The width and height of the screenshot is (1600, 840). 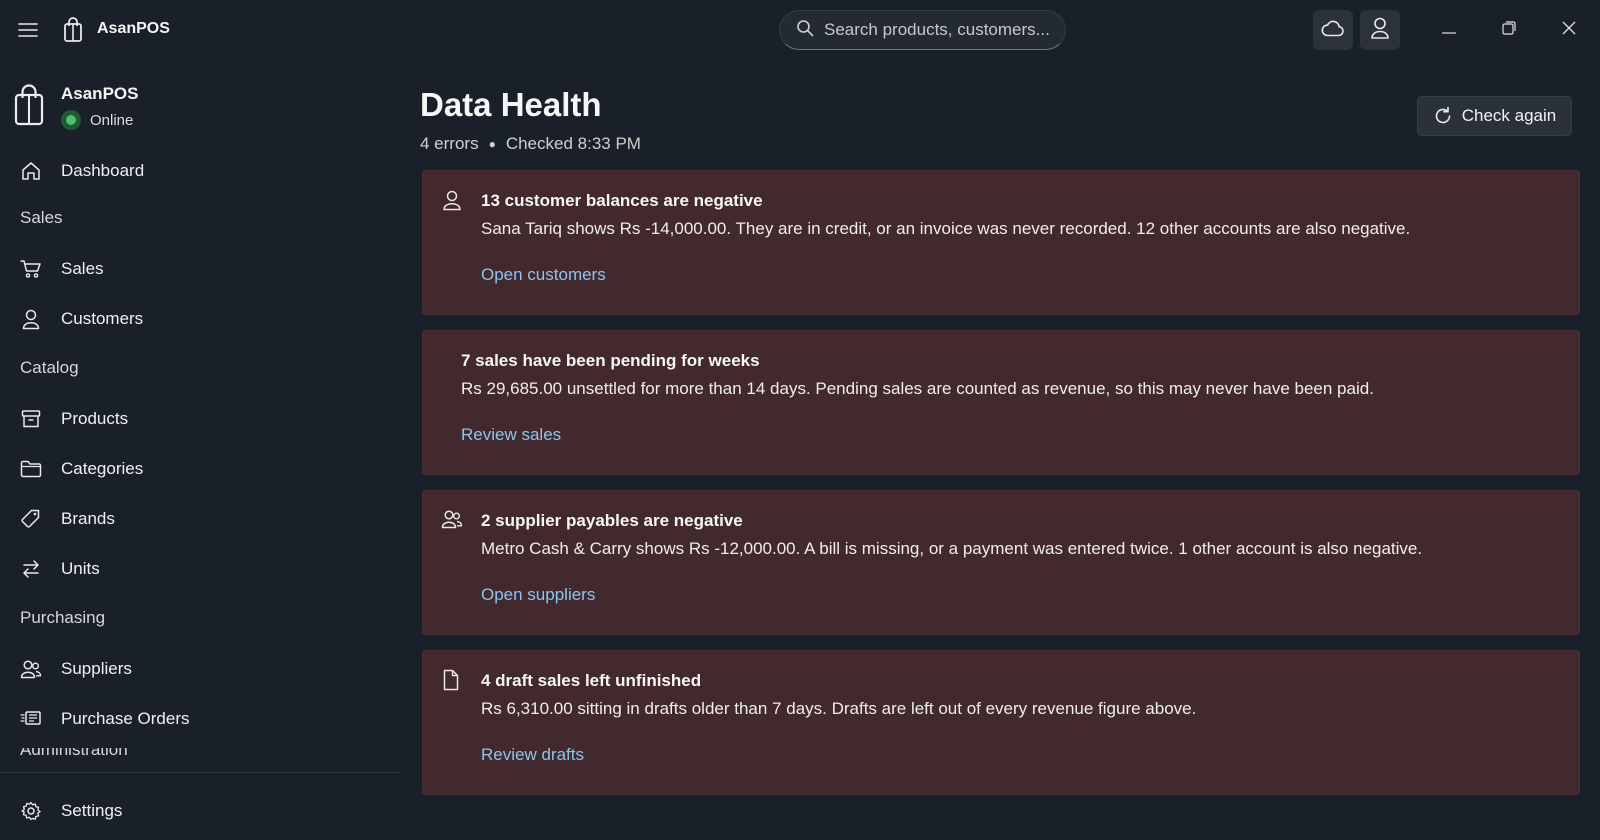 I want to click on page-title: Data Health, so click(x=511, y=104).